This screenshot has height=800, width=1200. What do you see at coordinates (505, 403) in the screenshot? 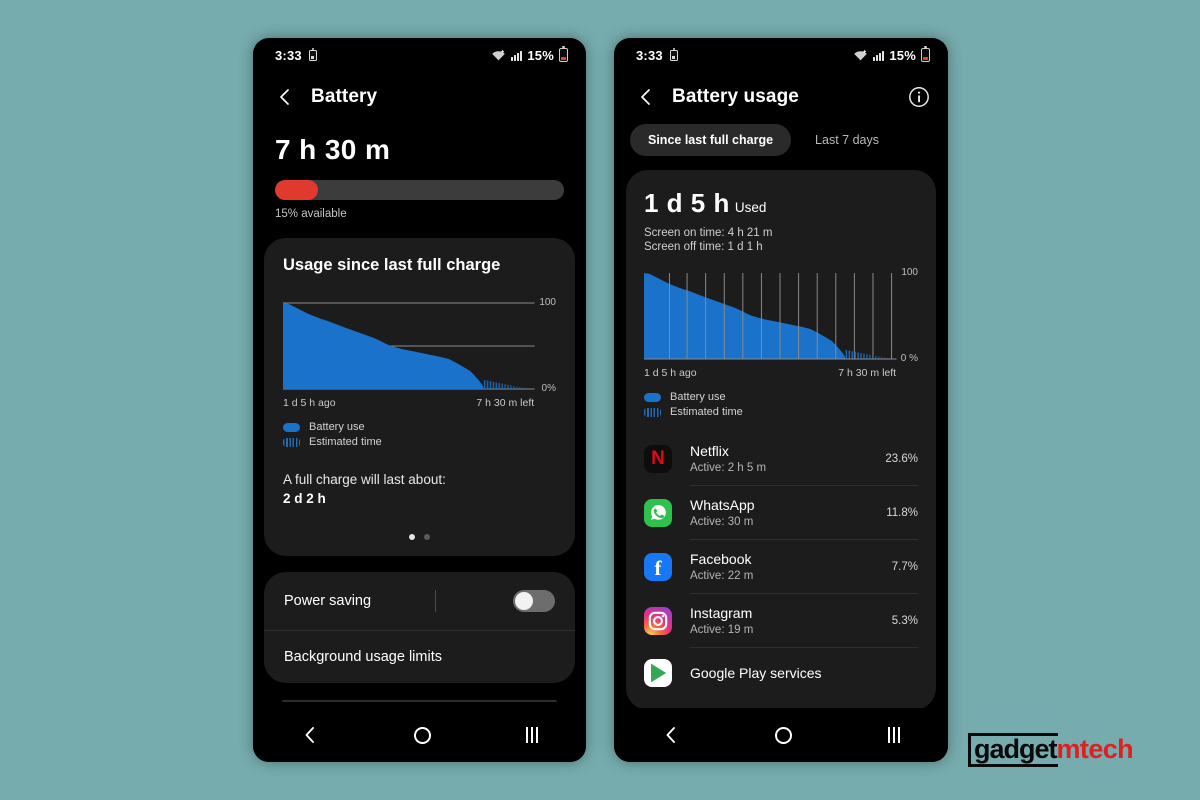
I see `chart-x-end-label: 7 h 30 m left` at bounding box center [505, 403].